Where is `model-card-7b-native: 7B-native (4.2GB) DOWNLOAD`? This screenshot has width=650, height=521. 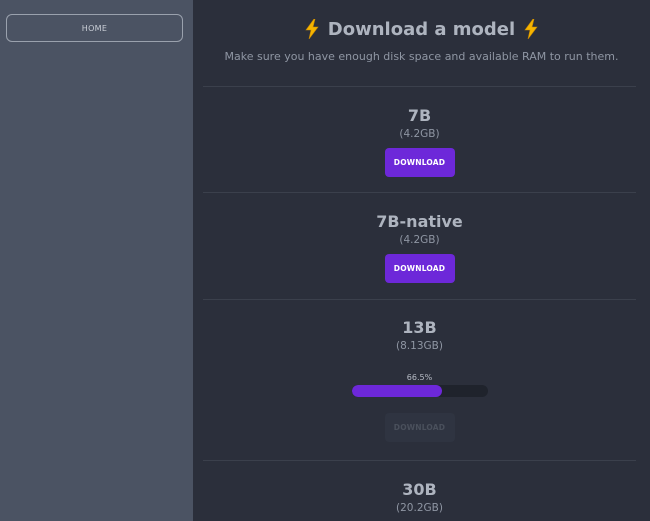
model-card-7b-native: 7B-native (4.2GB) DOWNLOAD is located at coordinates (419, 247).